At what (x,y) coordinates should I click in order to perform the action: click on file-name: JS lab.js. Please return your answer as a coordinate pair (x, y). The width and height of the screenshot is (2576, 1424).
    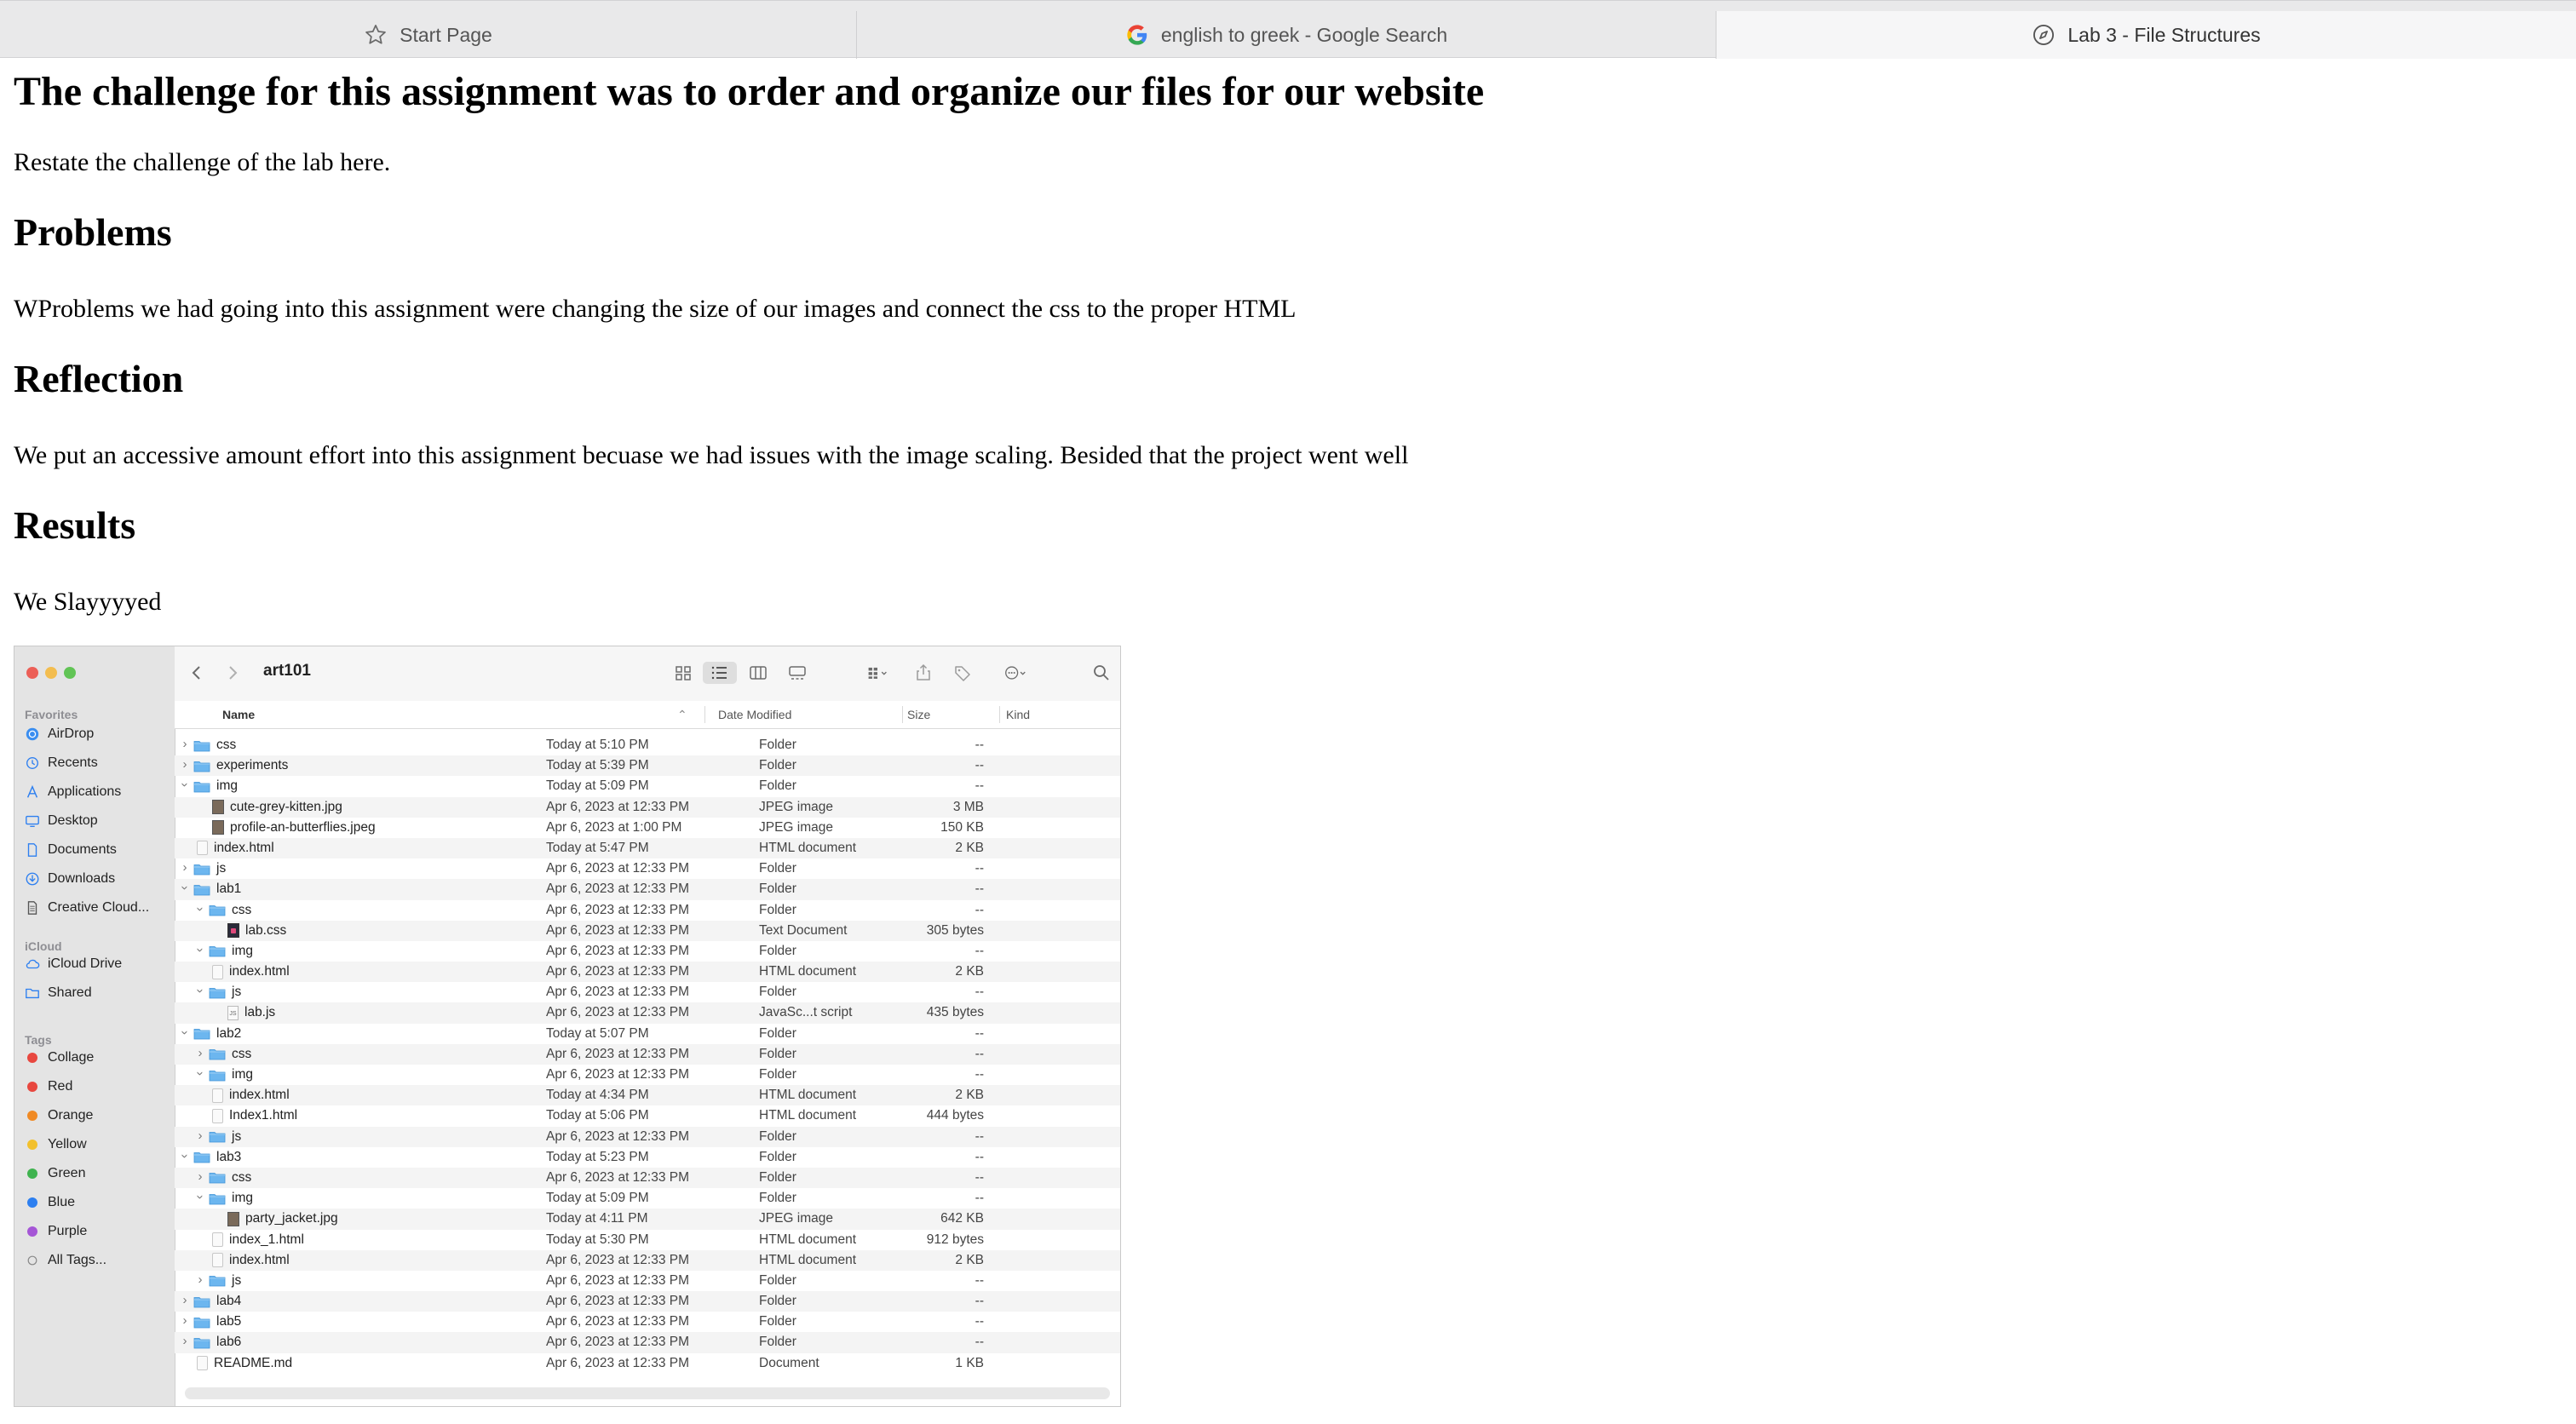
    Looking at the image, I should click on (251, 1013).